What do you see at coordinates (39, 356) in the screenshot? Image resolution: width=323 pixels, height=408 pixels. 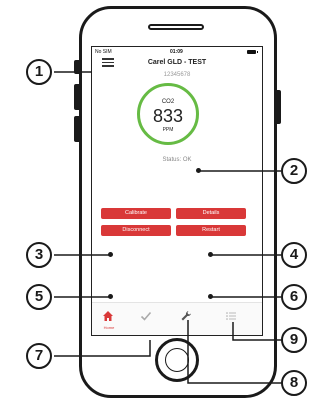 I see `callout-7: 7` at bounding box center [39, 356].